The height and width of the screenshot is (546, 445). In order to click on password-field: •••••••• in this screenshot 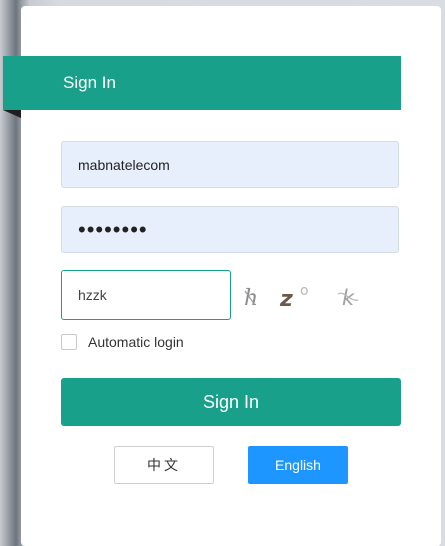, I will do `click(230, 229)`.